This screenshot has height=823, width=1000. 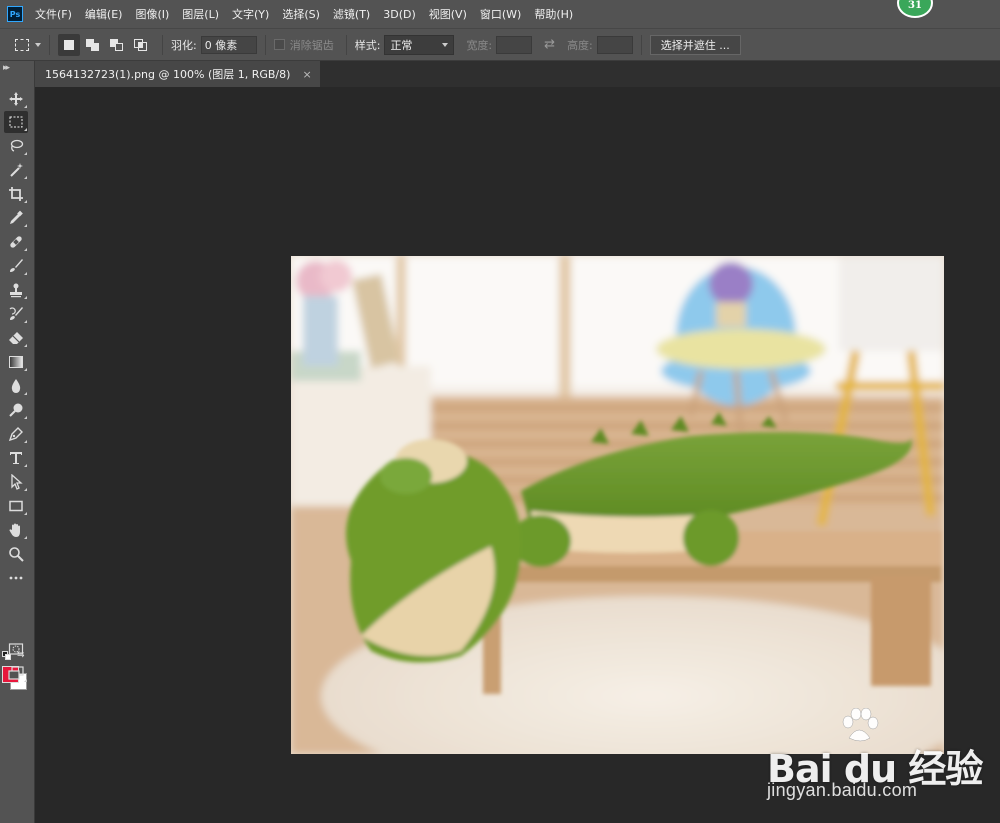 I want to click on drop-icon, so click(x=16, y=386).